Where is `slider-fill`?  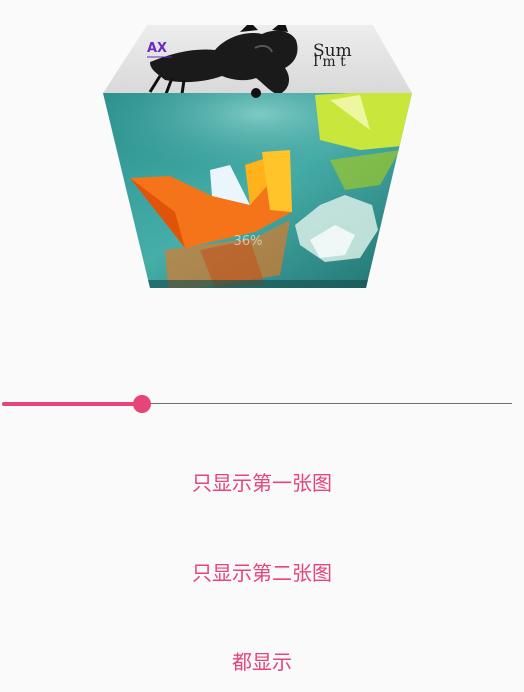
slider-fill is located at coordinates (72, 404).